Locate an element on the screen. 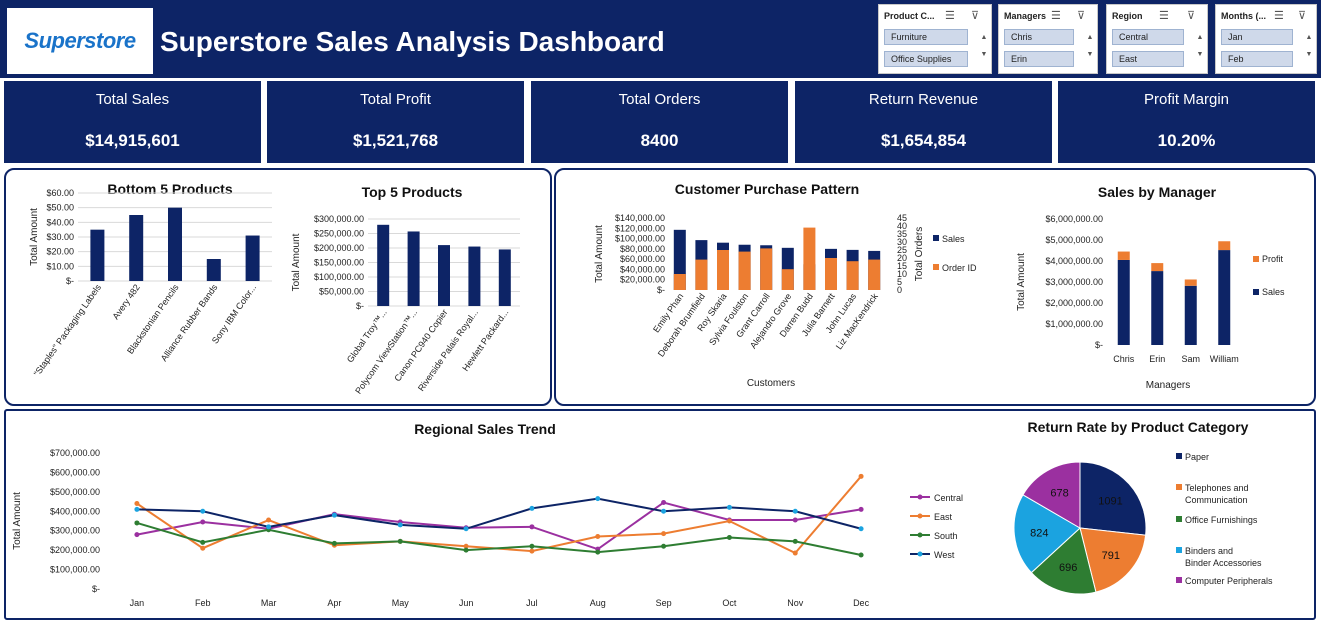 Image resolution: width=1321 pixels, height=623 pixels. kpi-label: Total Sales is located at coordinates (132, 99).